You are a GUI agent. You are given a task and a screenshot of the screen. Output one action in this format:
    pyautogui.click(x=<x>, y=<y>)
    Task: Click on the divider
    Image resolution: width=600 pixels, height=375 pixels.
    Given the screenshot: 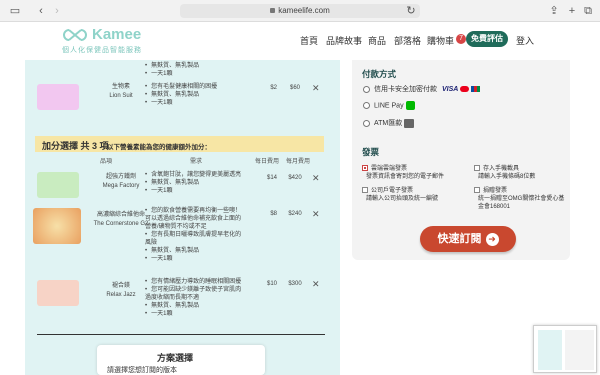 What is the action you would take?
    pyautogui.click(x=181, y=334)
    